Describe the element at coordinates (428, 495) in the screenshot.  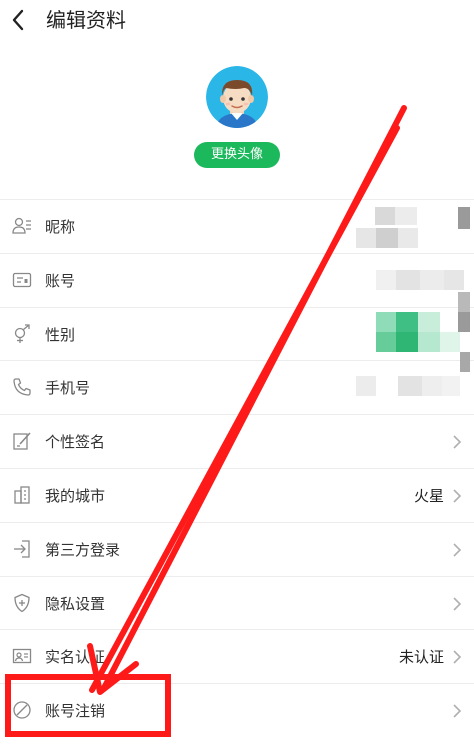
I see `row-value: 火星` at that location.